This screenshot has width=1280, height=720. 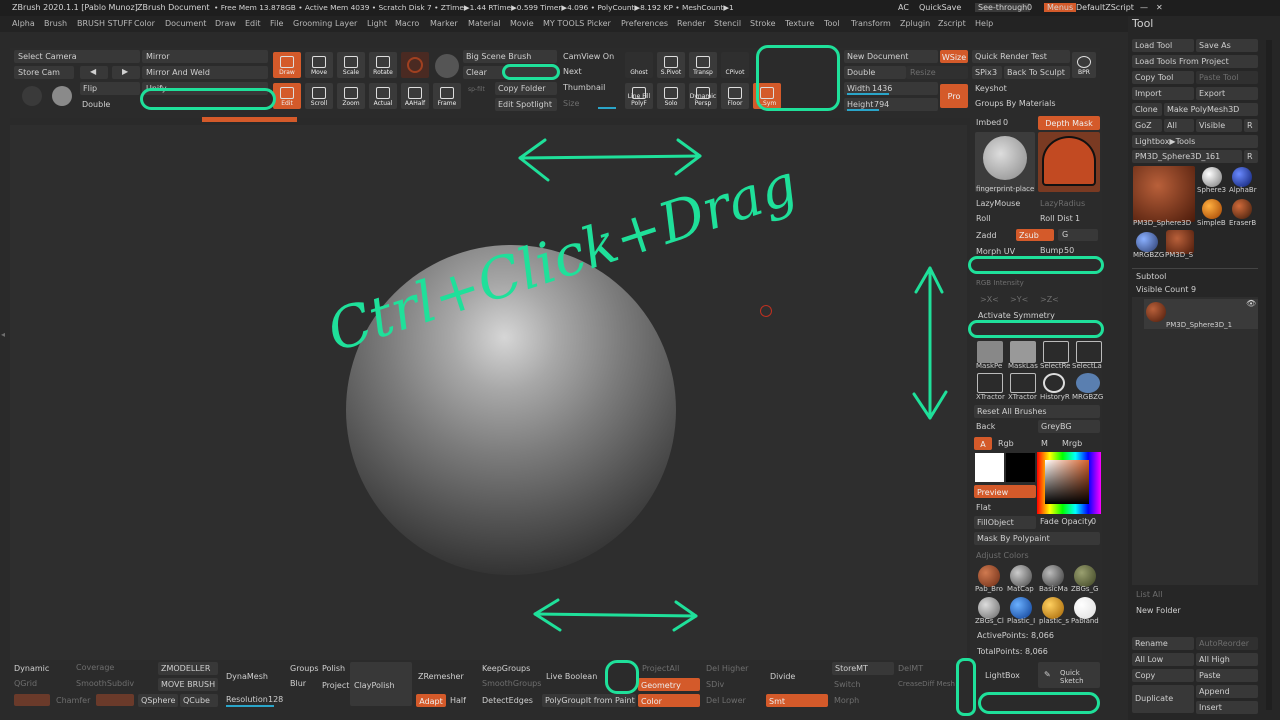 What do you see at coordinates (610, 157) in the screenshot?
I see `arrow-top-horizontal` at bounding box center [610, 157].